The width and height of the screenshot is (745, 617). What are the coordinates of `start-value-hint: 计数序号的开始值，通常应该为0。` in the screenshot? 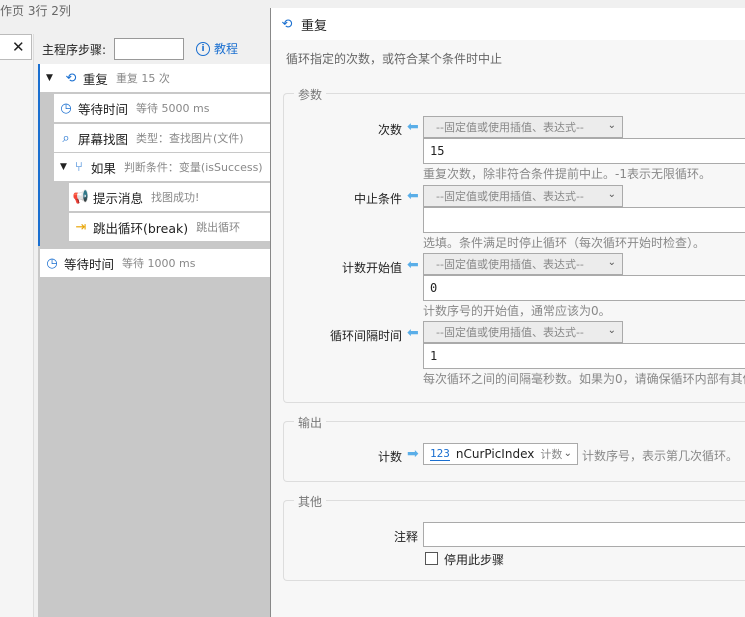 It's located at (517, 311).